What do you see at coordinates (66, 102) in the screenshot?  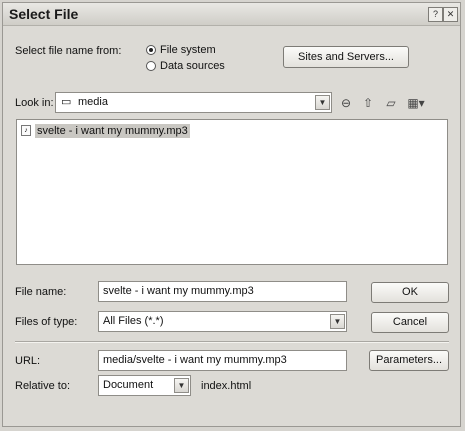 I see `folder-icon: ▭` at bounding box center [66, 102].